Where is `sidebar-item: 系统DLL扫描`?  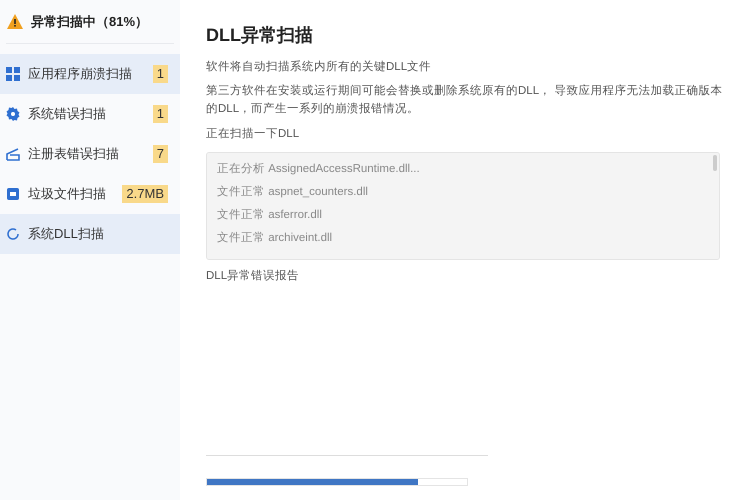
sidebar-item: 系统DLL扫描 is located at coordinates (90, 234).